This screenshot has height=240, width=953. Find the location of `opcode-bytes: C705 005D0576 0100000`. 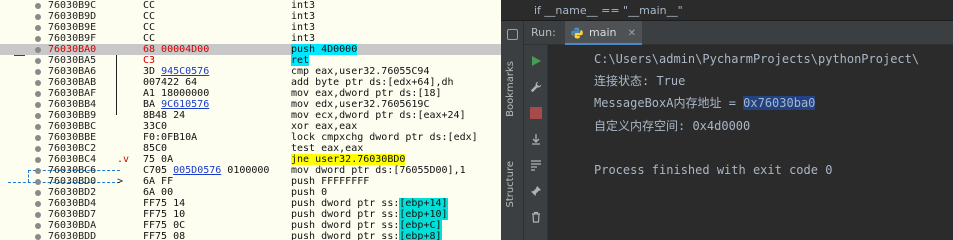

opcode-bytes: C705 005D0576 0100000 is located at coordinates (206, 170).